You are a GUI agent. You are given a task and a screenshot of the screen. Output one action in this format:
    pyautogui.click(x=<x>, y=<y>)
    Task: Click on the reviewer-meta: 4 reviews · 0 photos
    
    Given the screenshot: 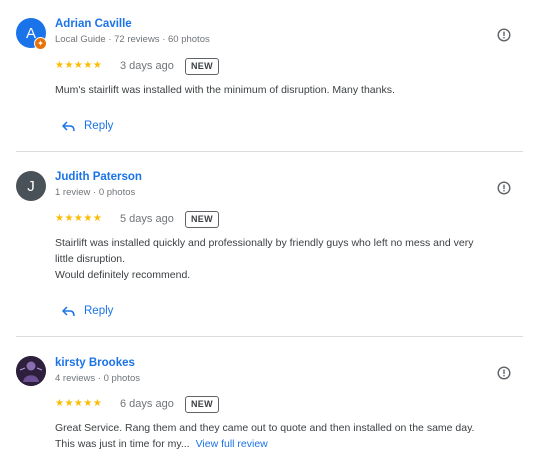 What is the action you would take?
    pyautogui.click(x=98, y=378)
    